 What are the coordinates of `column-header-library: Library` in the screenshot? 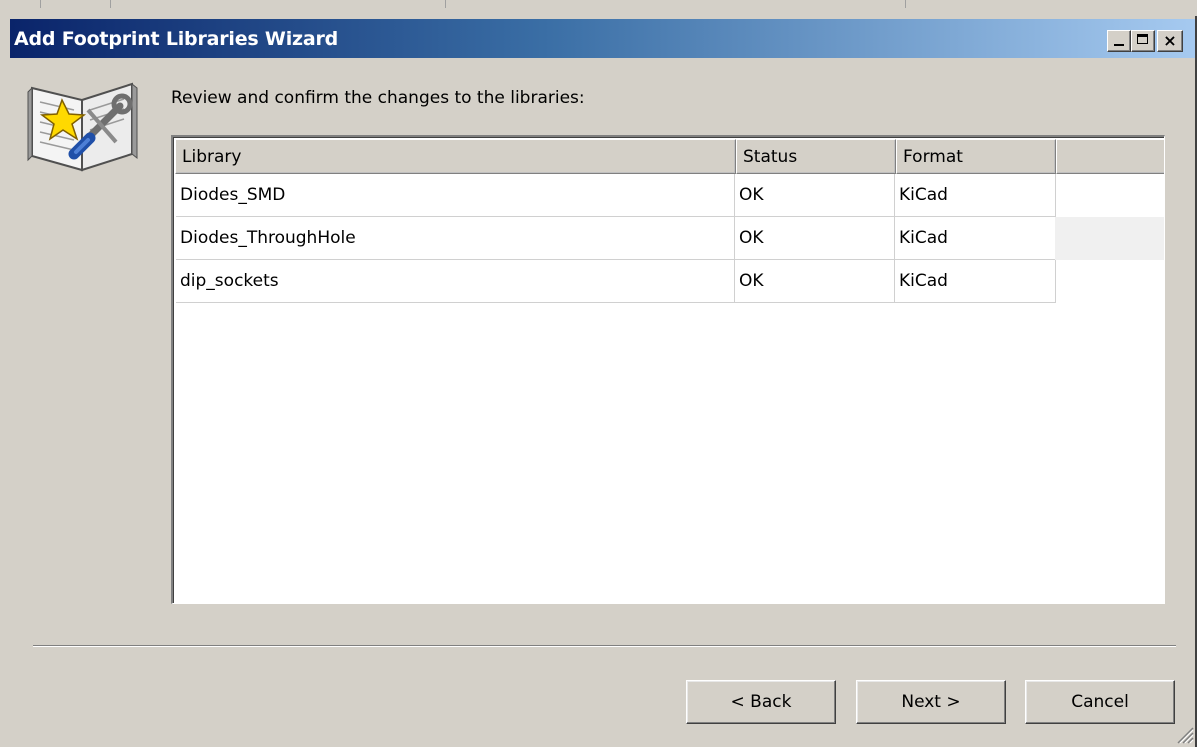 It's located at (455, 156).